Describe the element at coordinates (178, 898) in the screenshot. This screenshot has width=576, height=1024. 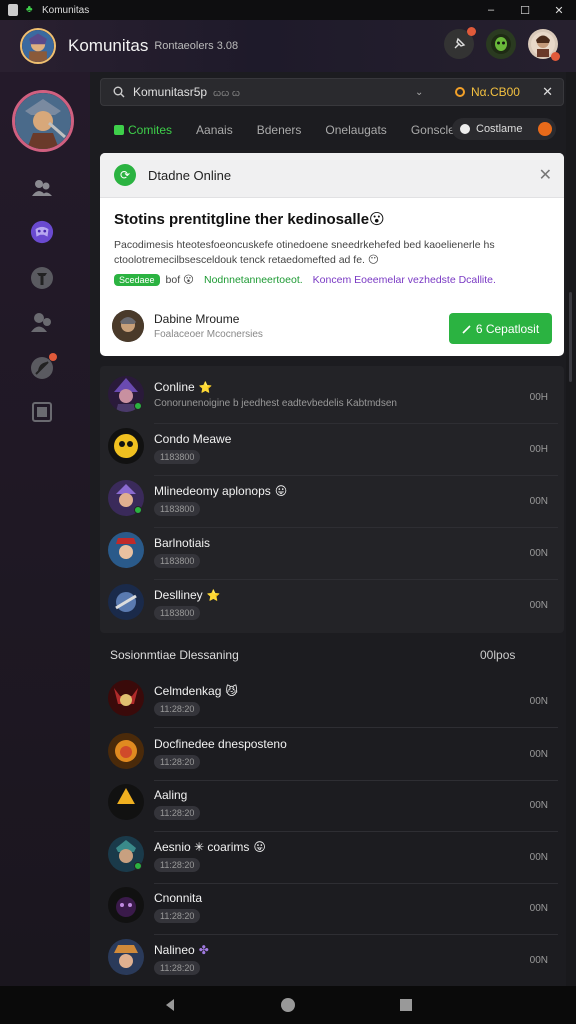
I see `item-name: Cnonnita` at that location.